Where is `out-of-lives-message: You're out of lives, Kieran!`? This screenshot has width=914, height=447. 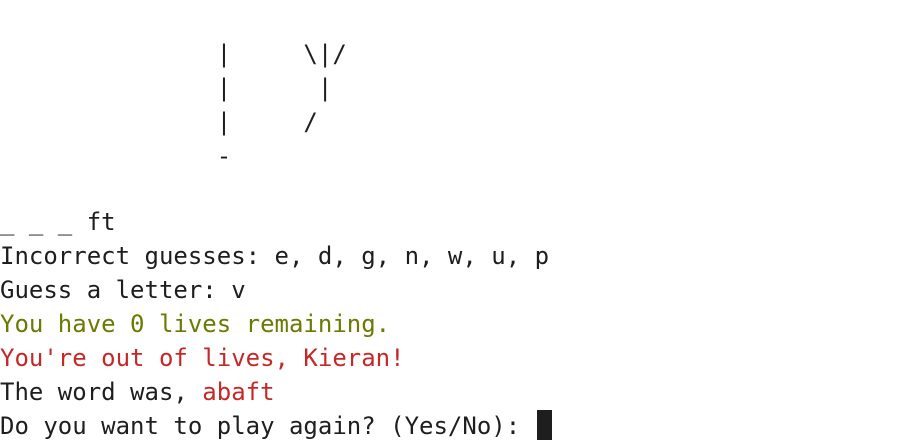
out-of-lives-message: You're out of lives, Kieran! is located at coordinates (202, 358).